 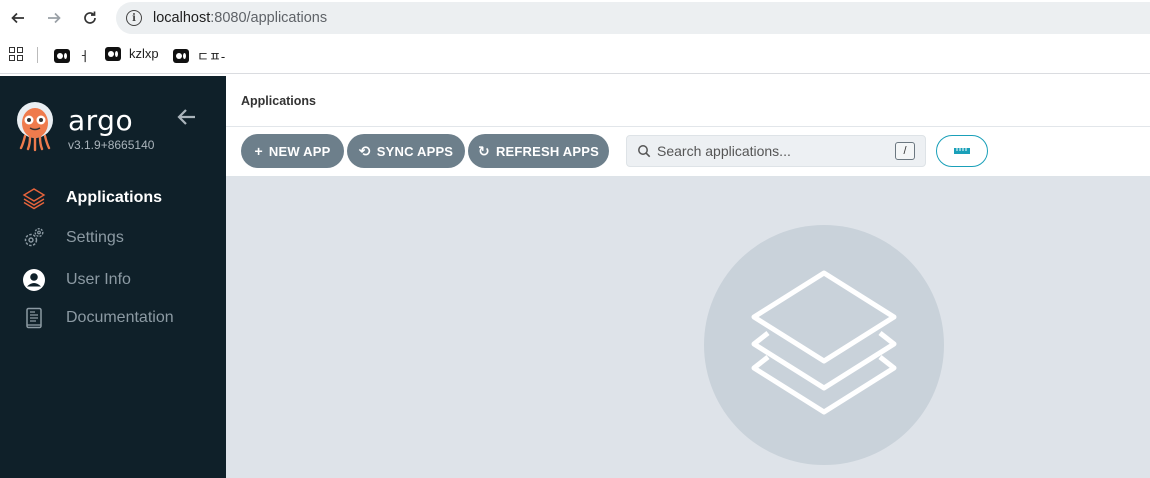 I want to click on sidebar-item-label: Documentation, so click(x=120, y=317).